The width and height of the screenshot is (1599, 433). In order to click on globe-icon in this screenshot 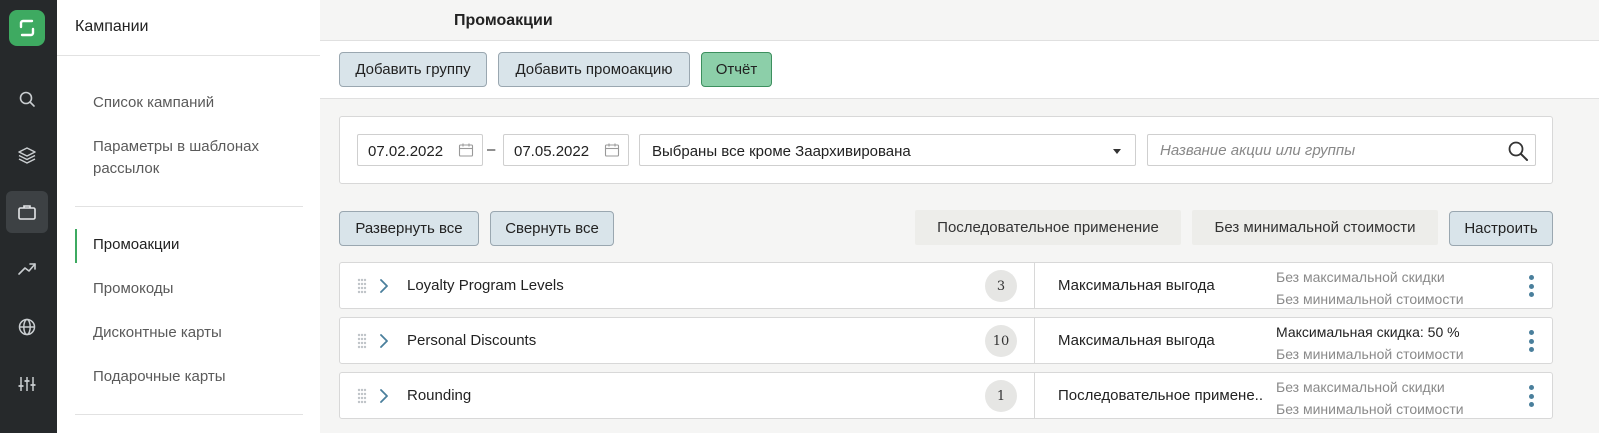, I will do `click(27, 327)`.